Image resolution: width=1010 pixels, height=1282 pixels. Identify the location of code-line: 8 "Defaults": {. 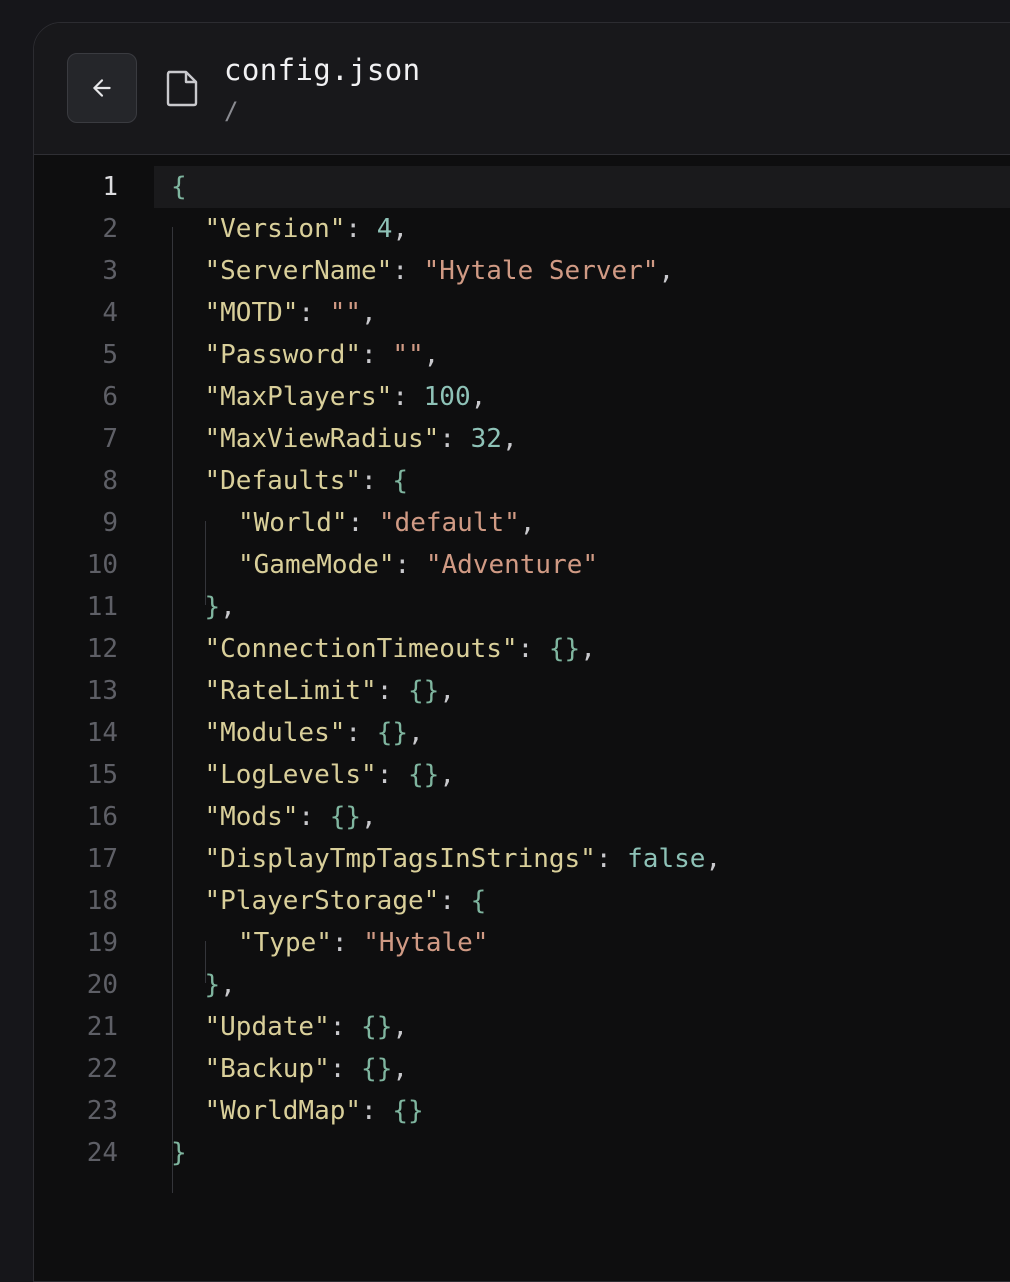
(522, 481).